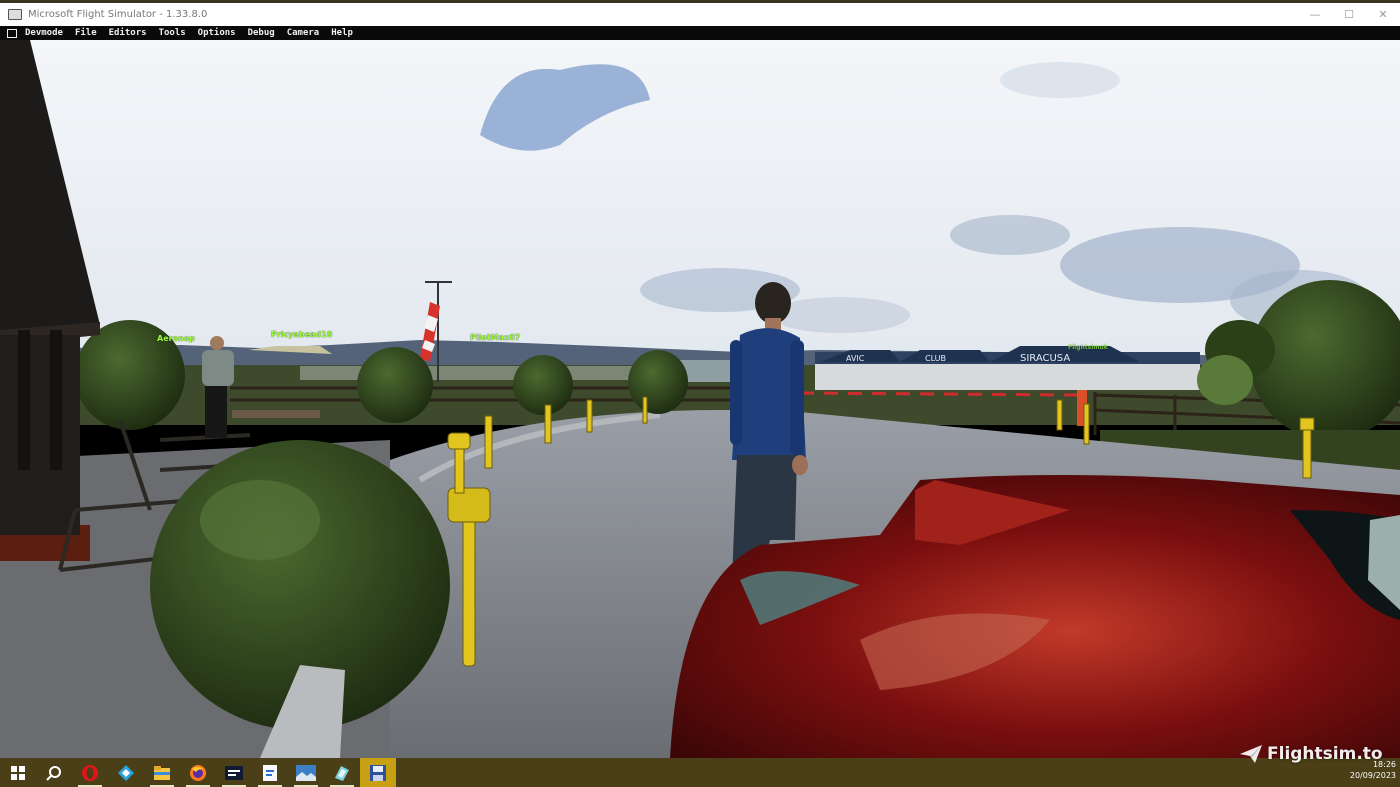  Describe the element at coordinates (118, 14) in the screenshot. I see `window-title: Microsoft Flight Simulator - 1.33.8.0` at that location.